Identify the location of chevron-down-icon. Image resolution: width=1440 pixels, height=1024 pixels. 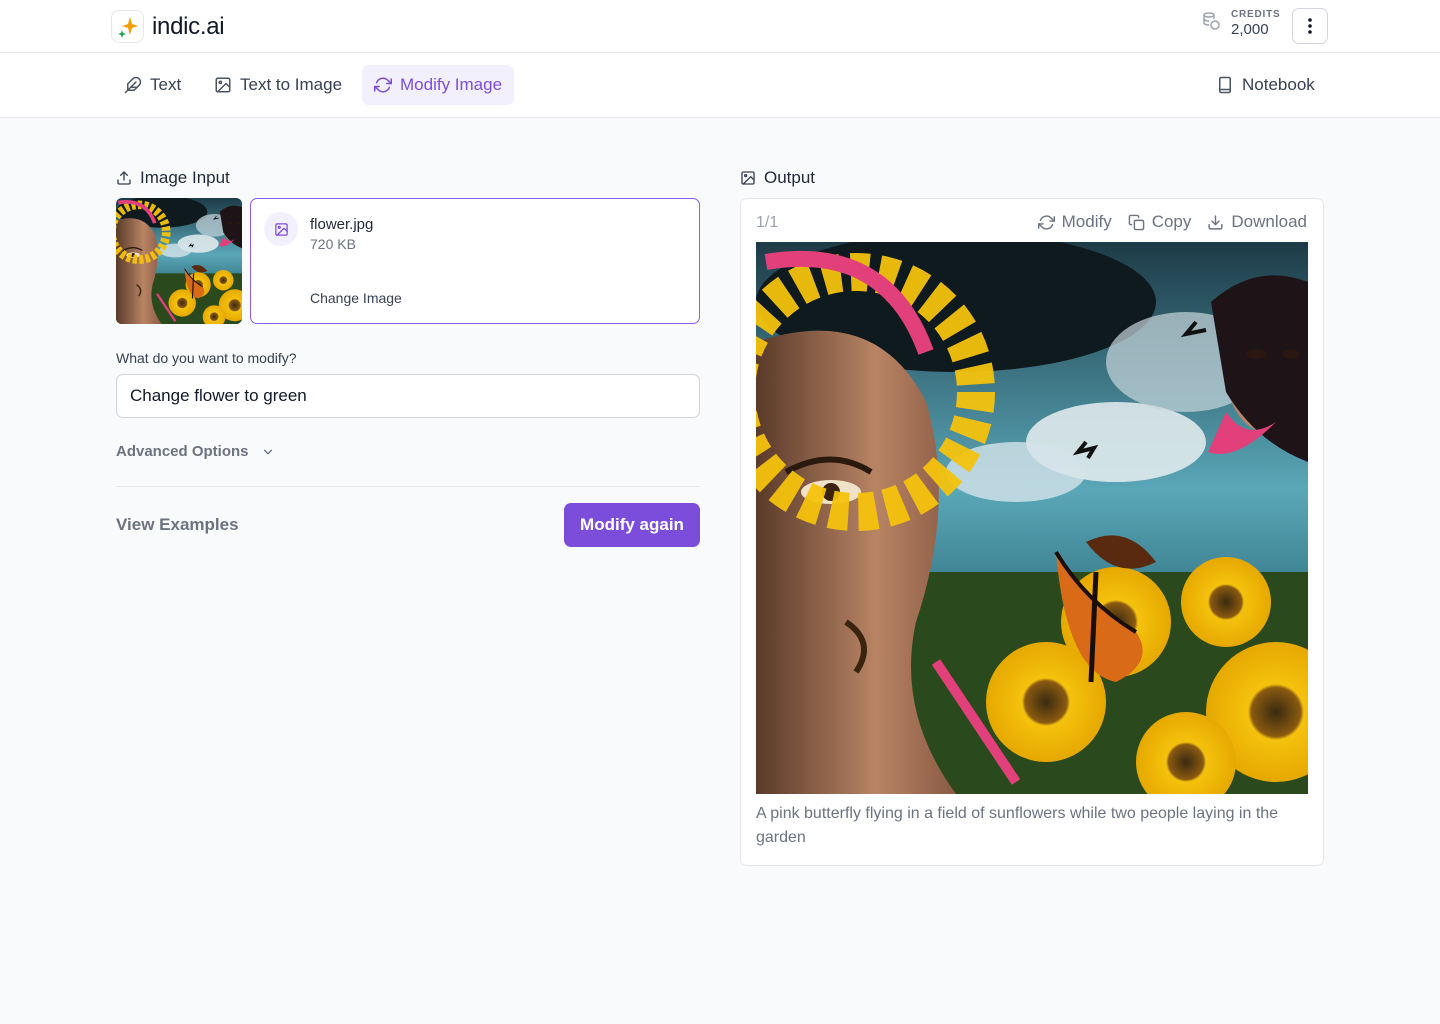
(267, 451).